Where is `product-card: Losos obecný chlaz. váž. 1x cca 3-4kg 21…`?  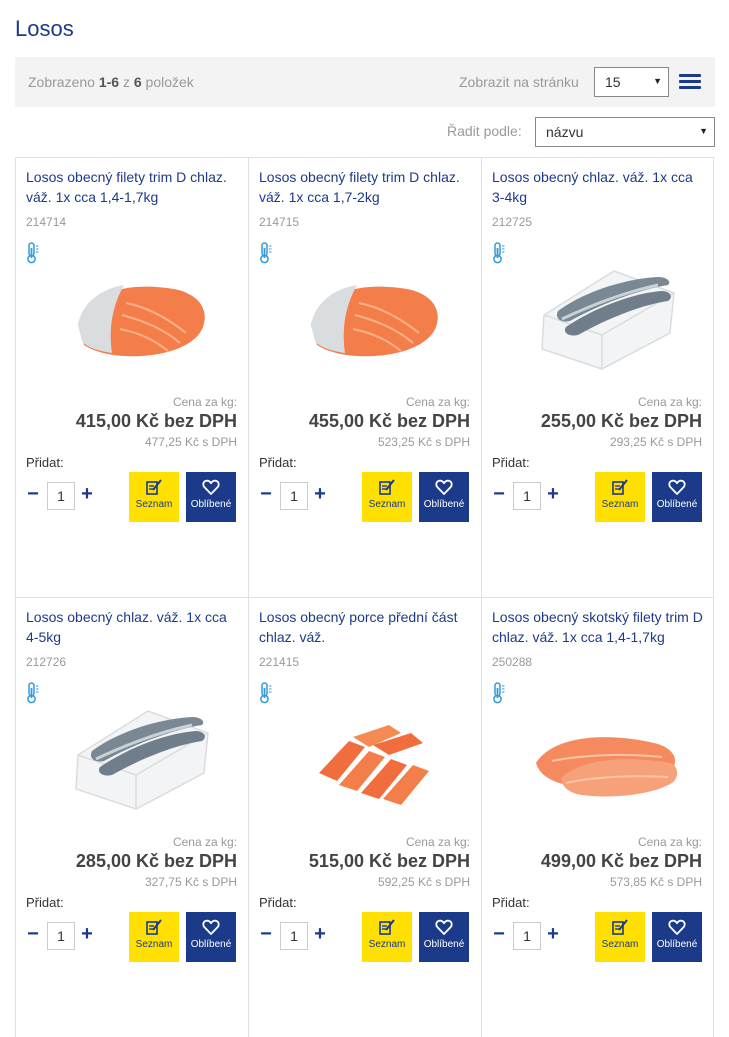
product-card: Losos obecný chlaz. váž. 1x cca 3-4kg 21… is located at coordinates (597, 377).